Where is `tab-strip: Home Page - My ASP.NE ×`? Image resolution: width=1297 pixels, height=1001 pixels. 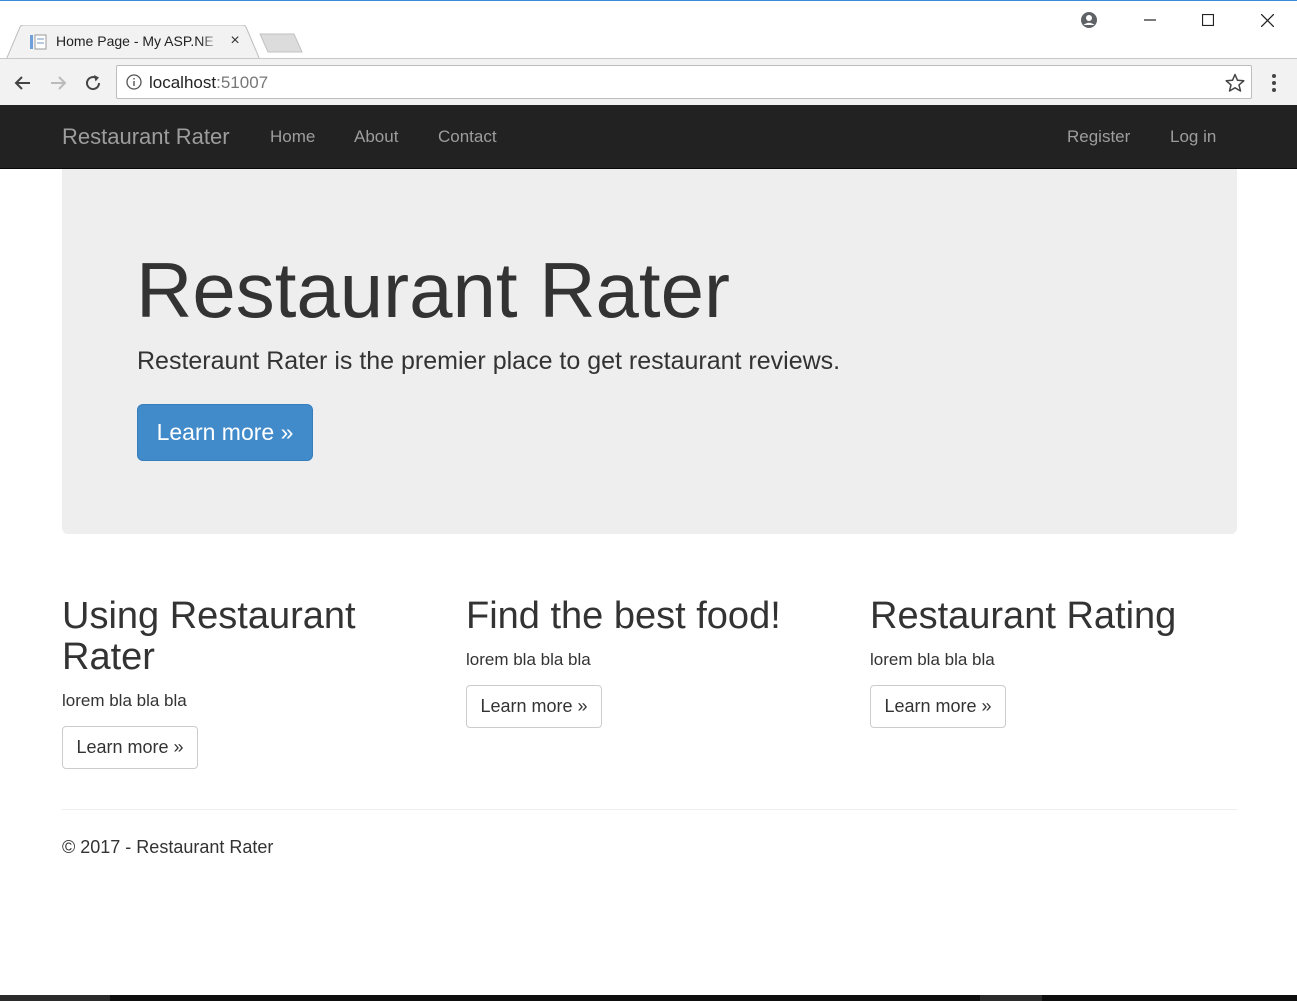
tab-strip: Home Page - My ASP.NE × is located at coordinates (648, 30).